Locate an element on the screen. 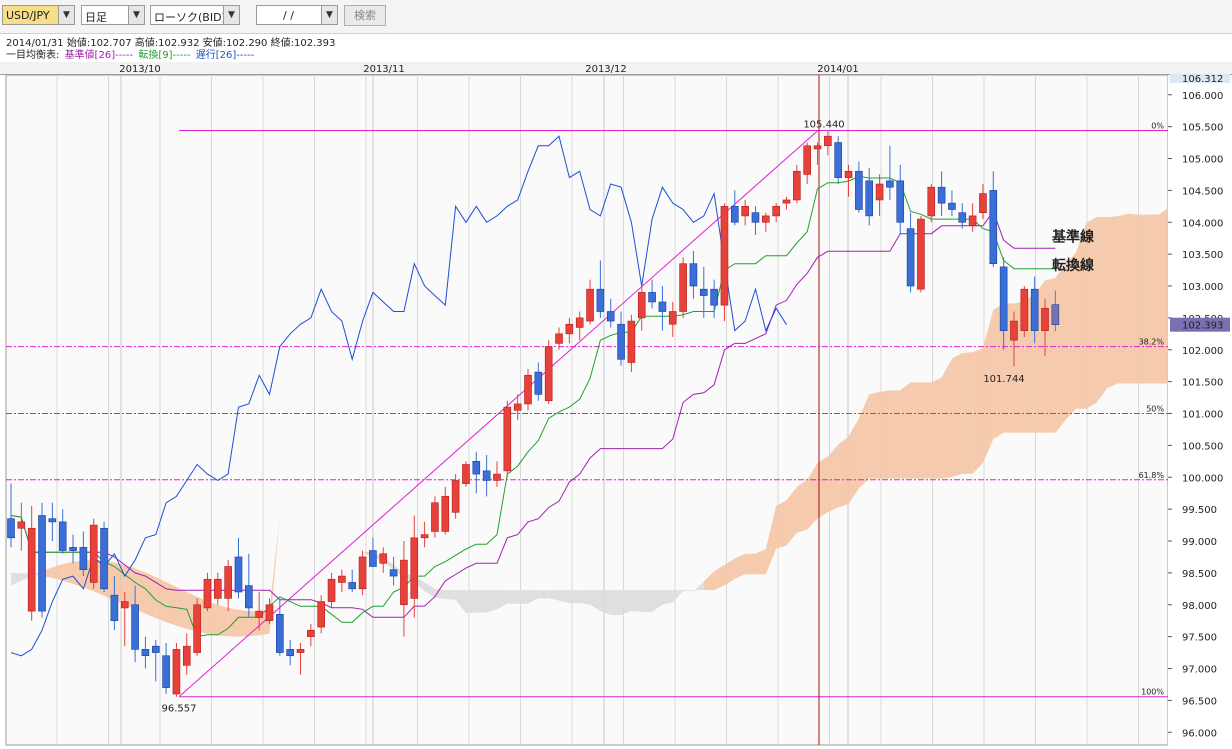 This screenshot has height=749, width=1232. y-tick-label: 100.500 is located at coordinates (1202, 446).